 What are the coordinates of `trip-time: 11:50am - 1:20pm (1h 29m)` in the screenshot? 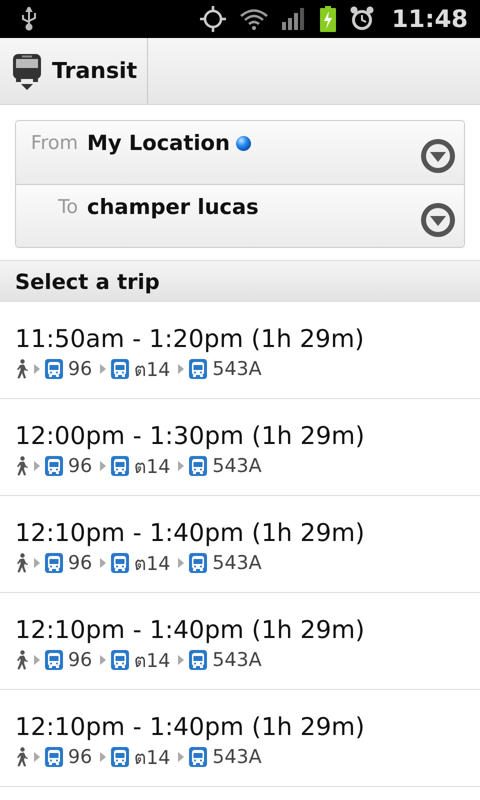 It's located at (190, 339).